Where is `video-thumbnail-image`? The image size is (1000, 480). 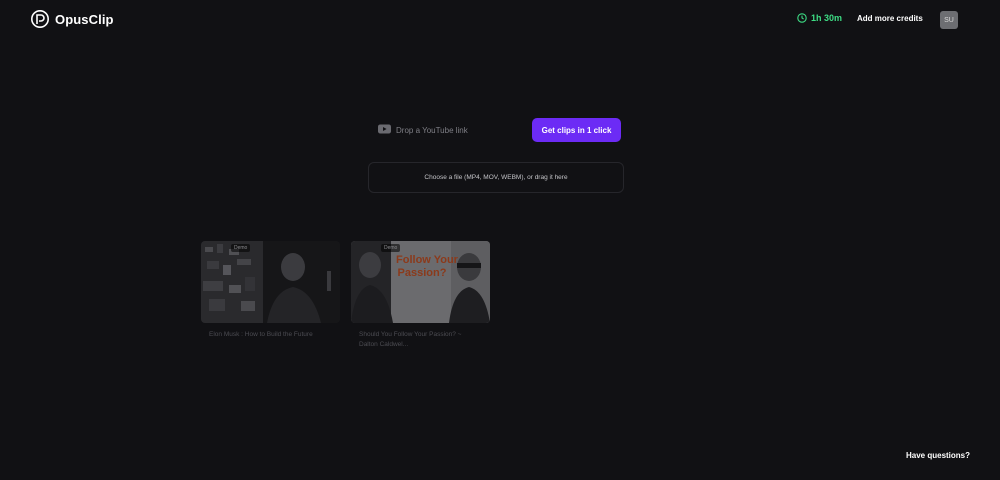 video-thumbnail-image is located at coordinates (270, 282).